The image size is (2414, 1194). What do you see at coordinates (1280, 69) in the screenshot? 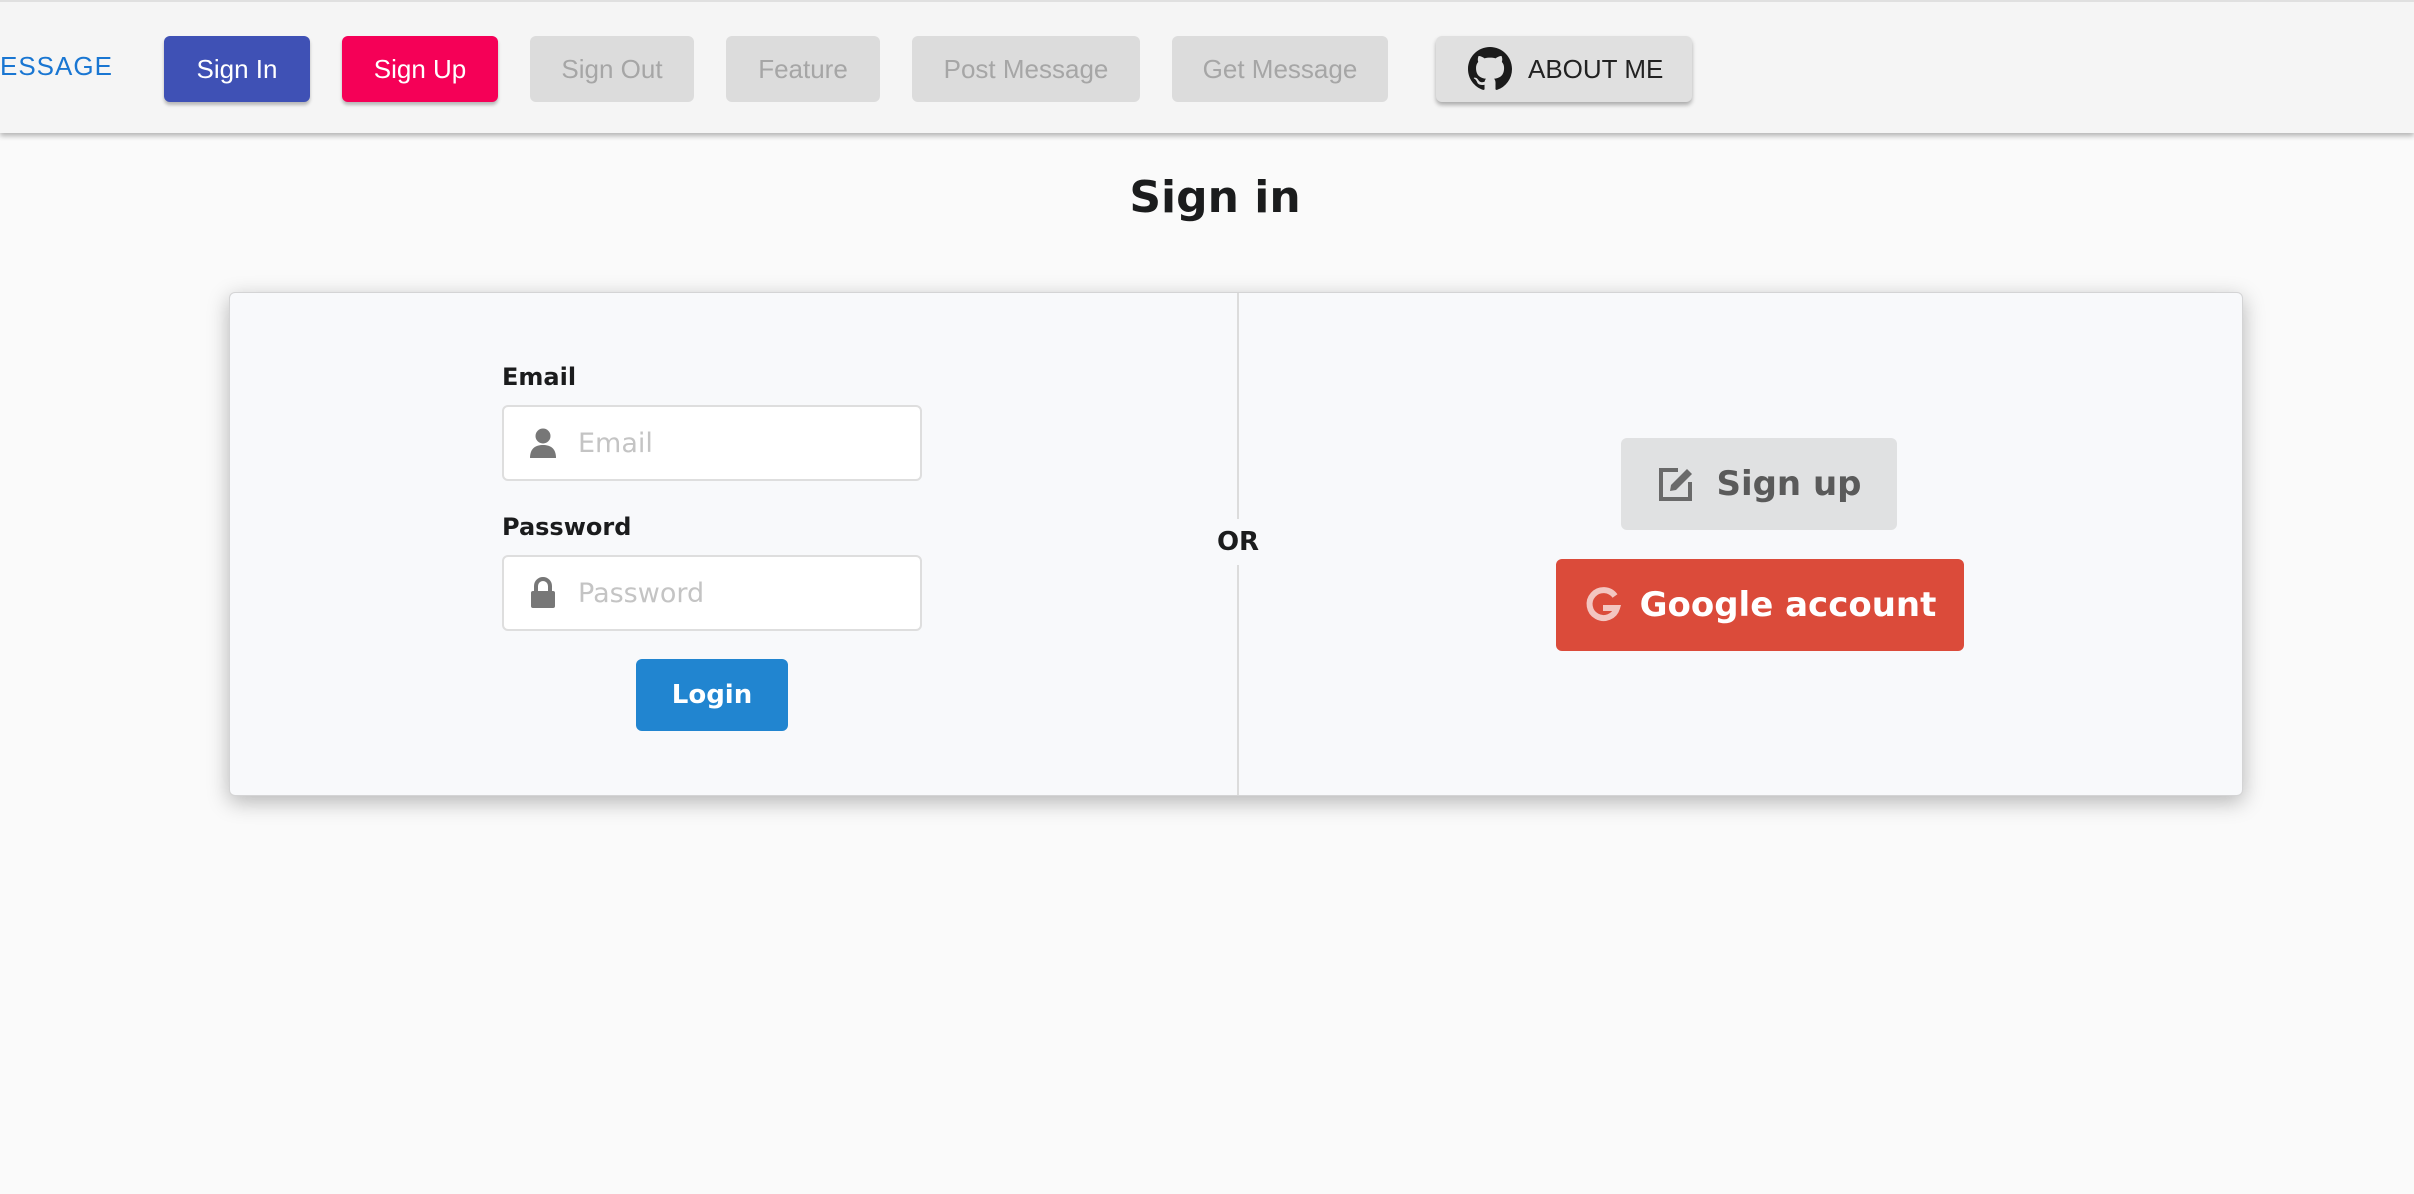
I see `get-message-nav-button: Get Message` at bounding box center [1280, 69].